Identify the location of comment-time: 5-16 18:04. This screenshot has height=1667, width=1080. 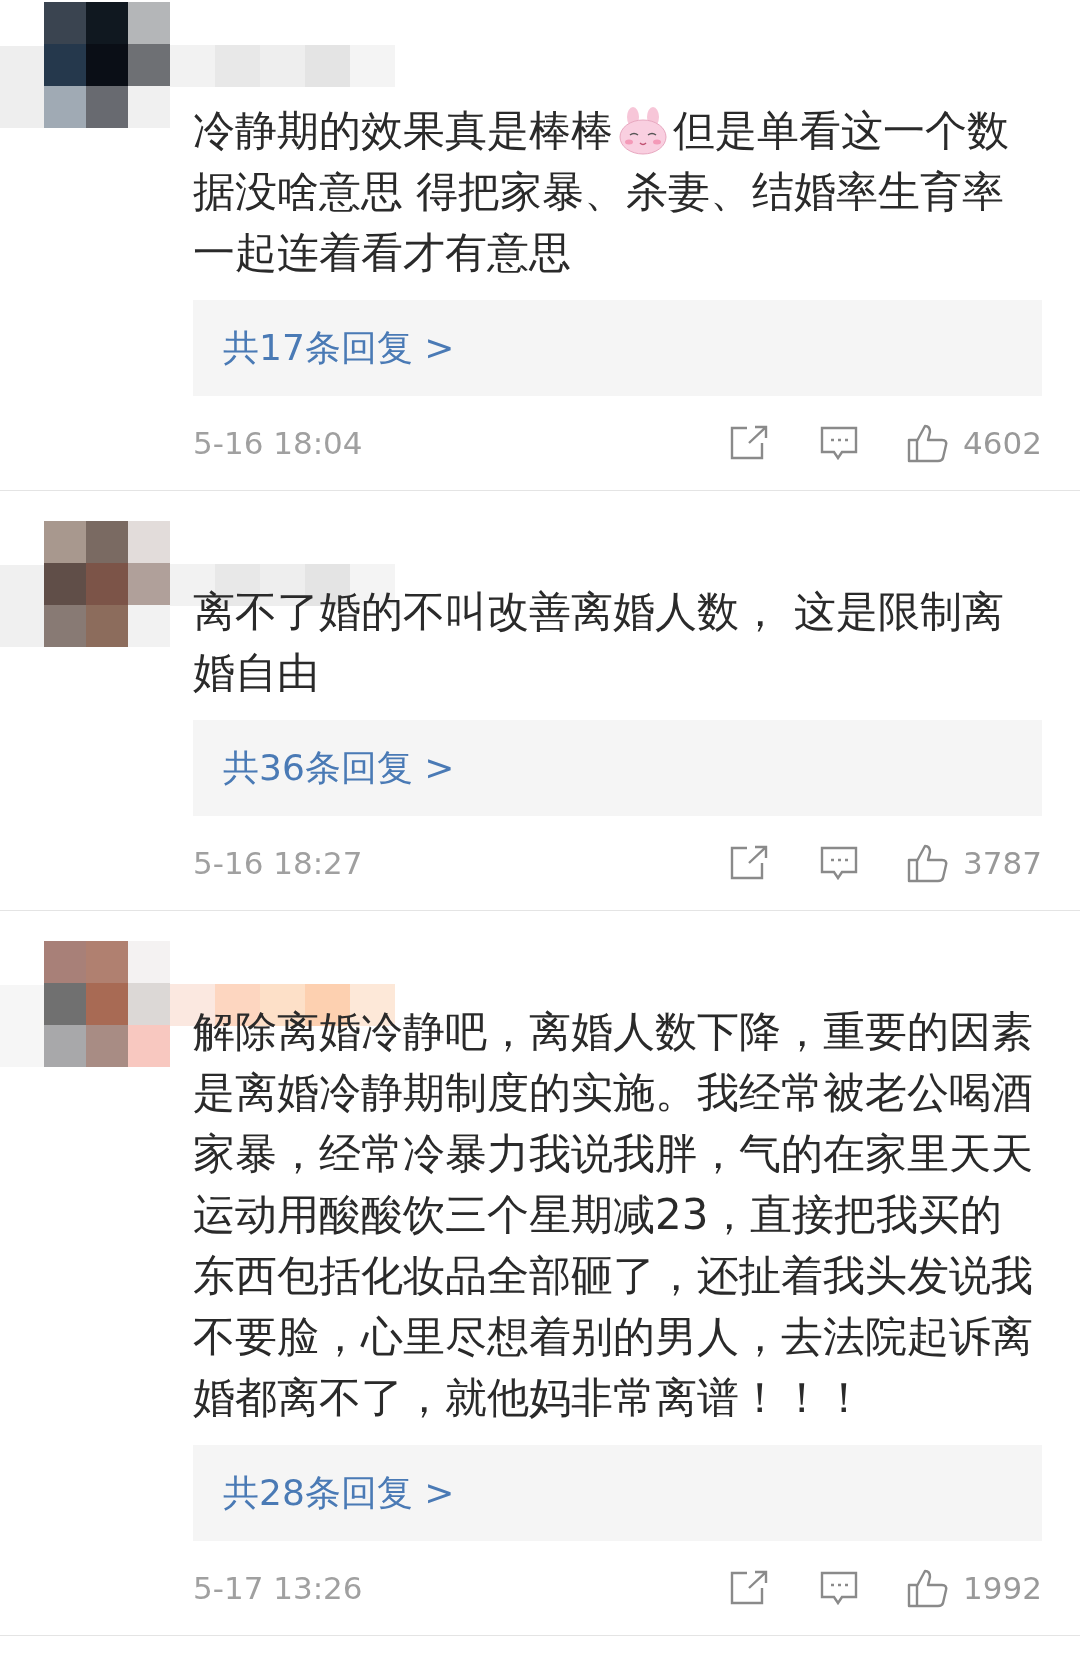
(278, 443).